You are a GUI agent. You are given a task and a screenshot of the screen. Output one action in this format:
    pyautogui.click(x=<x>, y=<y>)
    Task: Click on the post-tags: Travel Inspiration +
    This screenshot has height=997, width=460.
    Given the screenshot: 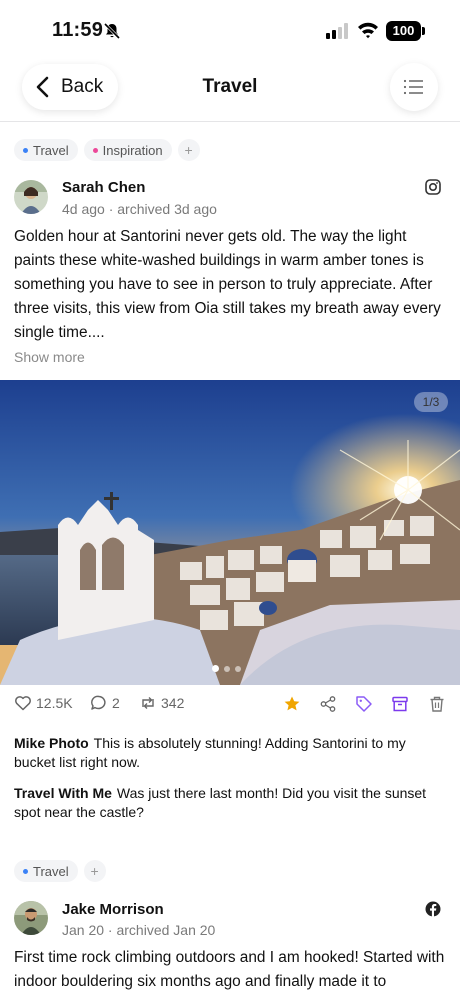 What is the action you would take?
    pyautogui.click(x=107, y=150)
    